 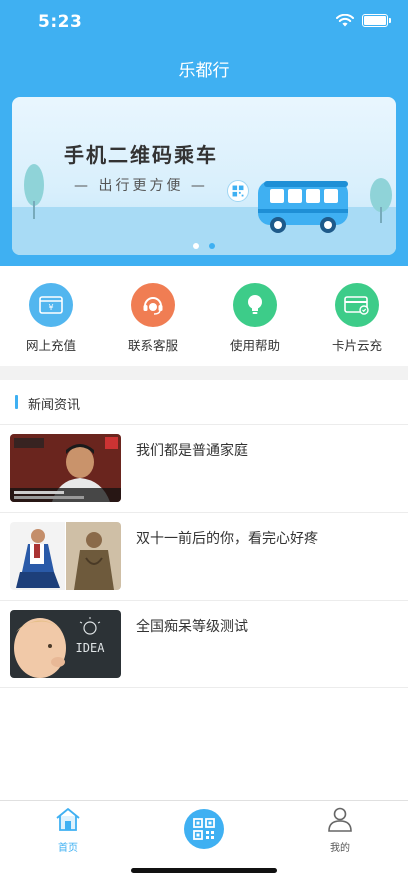 What do you see at coordinates (16, 402) in the screenshot?
I see `section-accent-bar` at bounding box center [16, 402].